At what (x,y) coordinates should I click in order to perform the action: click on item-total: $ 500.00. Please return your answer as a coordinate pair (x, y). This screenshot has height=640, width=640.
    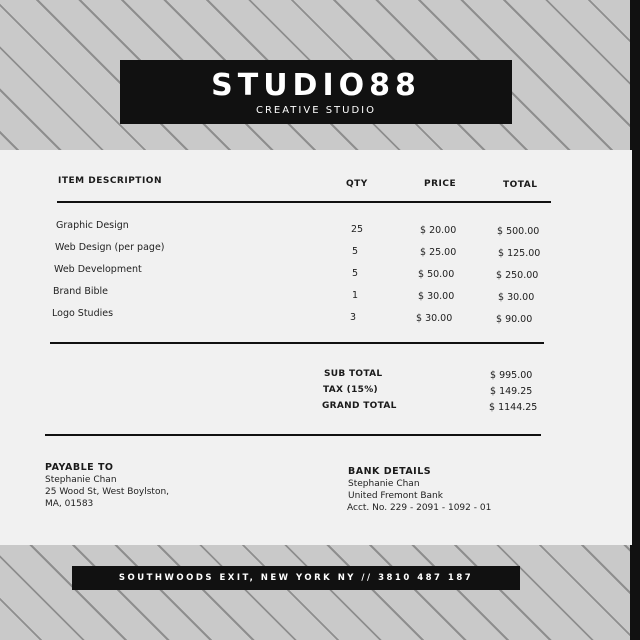
    Looking at the image, I should click on (518, 231).